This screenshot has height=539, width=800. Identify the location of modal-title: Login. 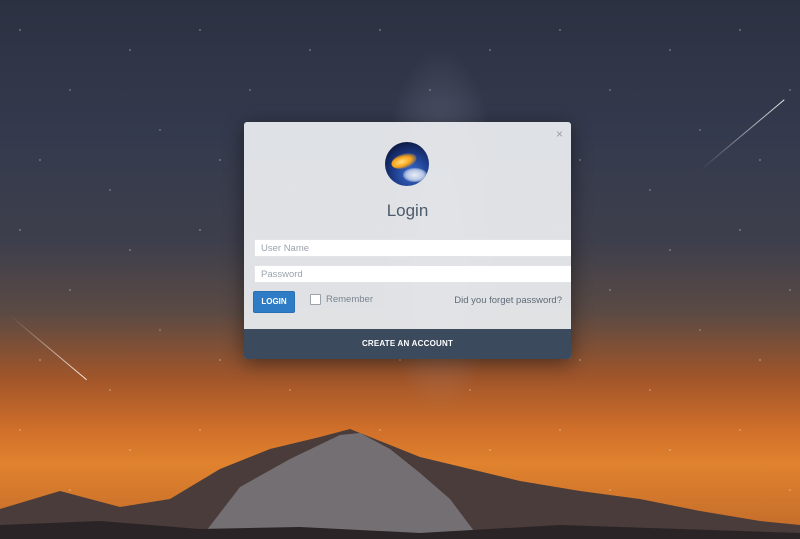
(407, 210).